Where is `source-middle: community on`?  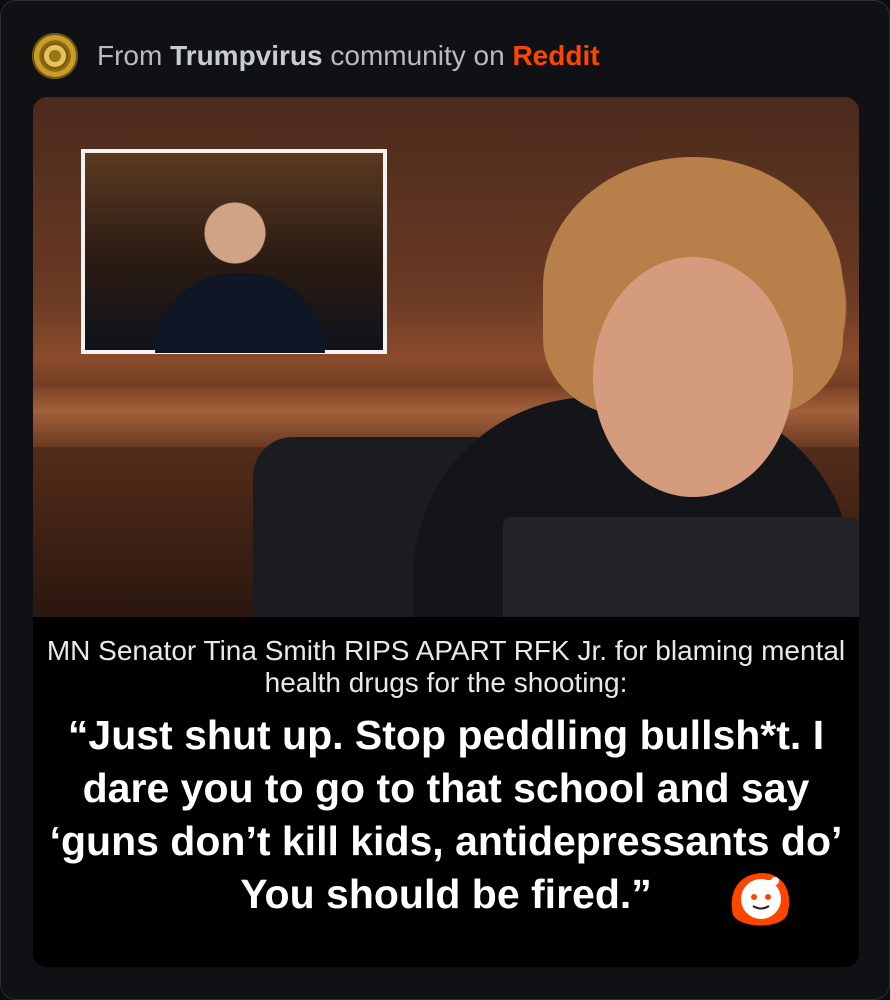 source-middle: community on is located at coordinates (417, 55).